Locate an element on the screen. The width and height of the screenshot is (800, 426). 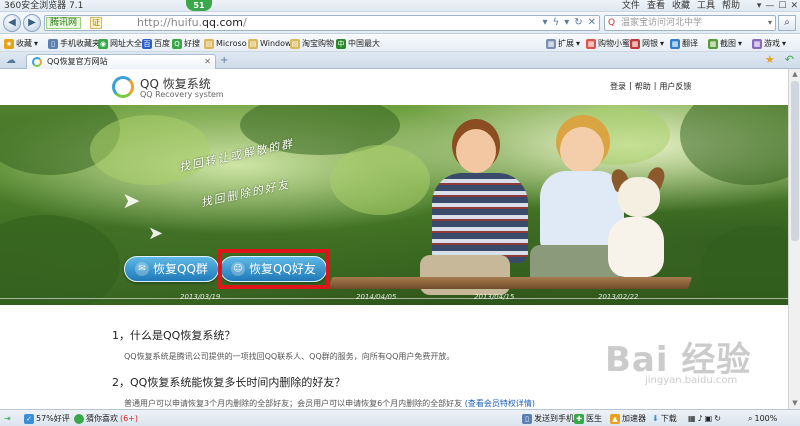
tab-qq-recovery: QQ恢复官方网站 ✕ is located at coordinates (121, 61).